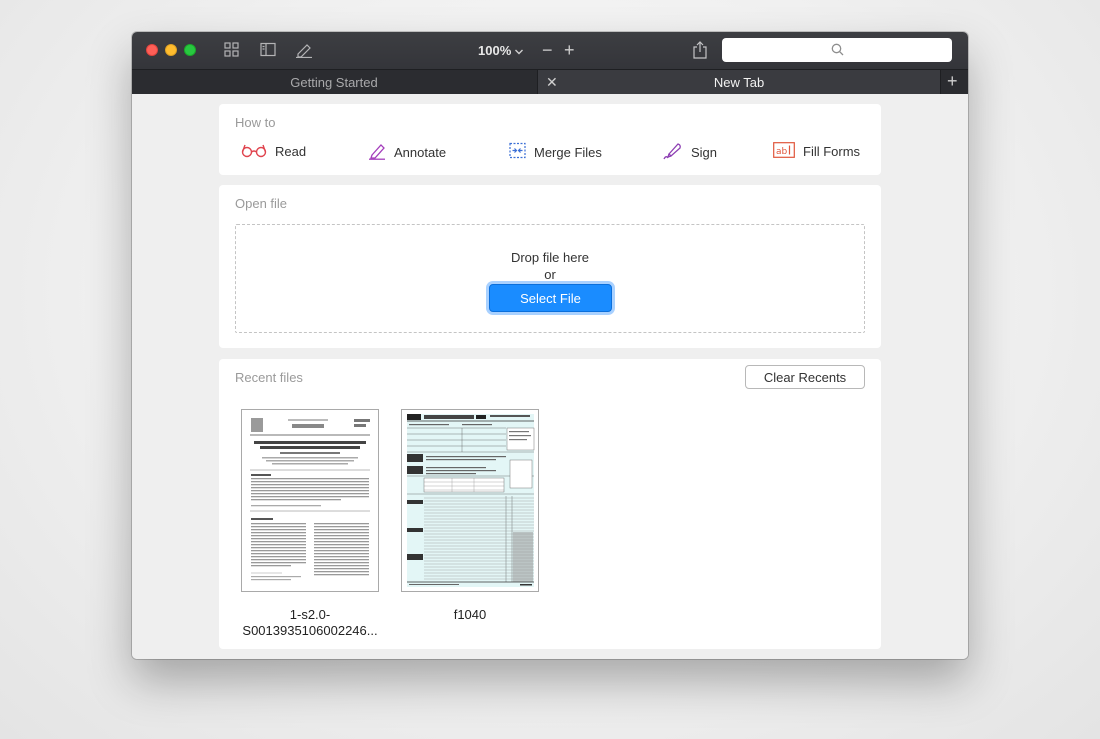 Image resolution: width=1100 pixels, height=739 pixels. I want to click on recent-file-name-line: 1-s2.0-, so click(310, 614).